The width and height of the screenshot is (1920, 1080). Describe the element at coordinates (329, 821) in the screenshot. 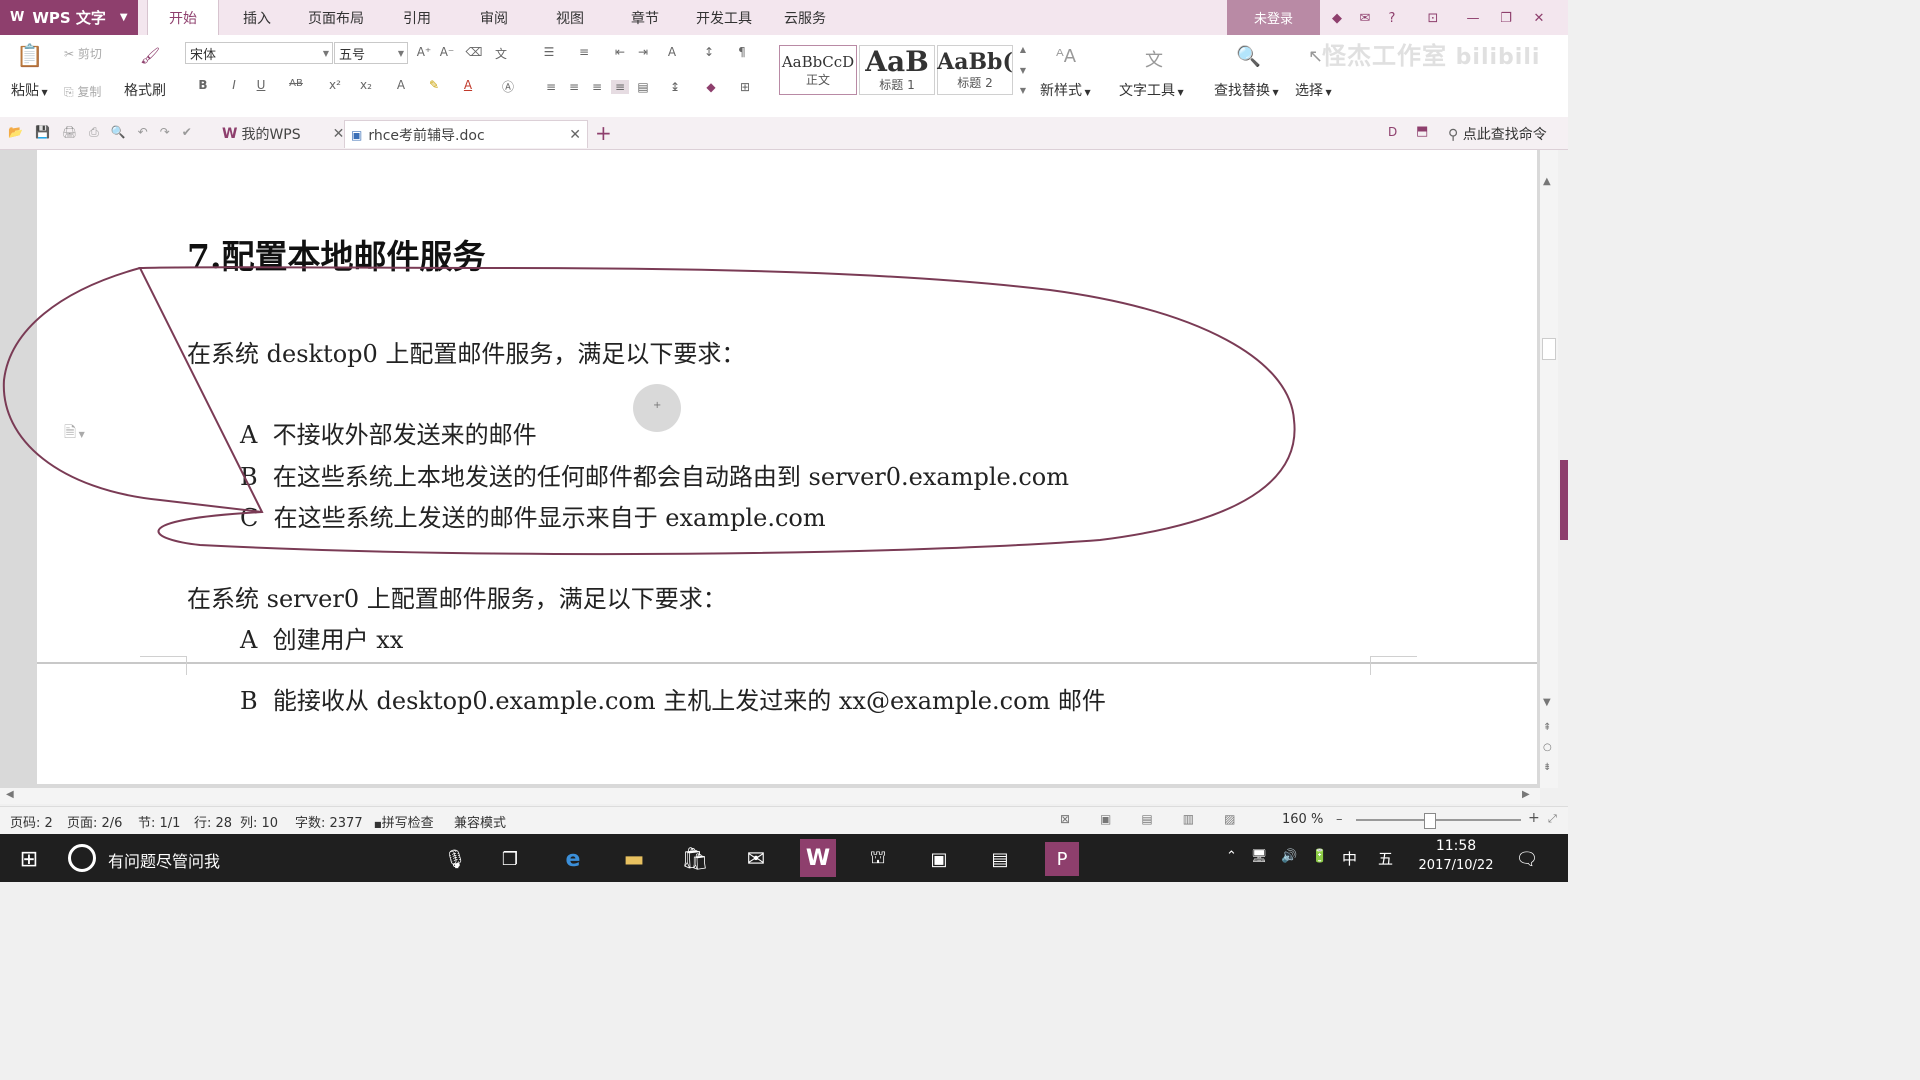

I see `status-word-count: 字数: 2377` at that location.